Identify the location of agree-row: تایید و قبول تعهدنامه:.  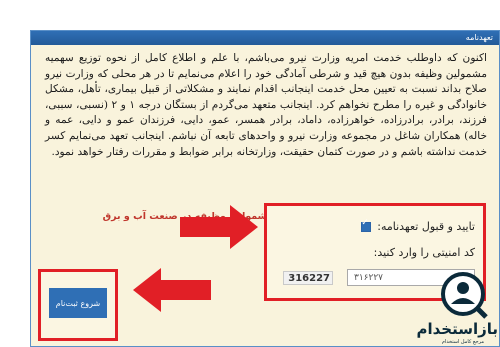
(418, 225).